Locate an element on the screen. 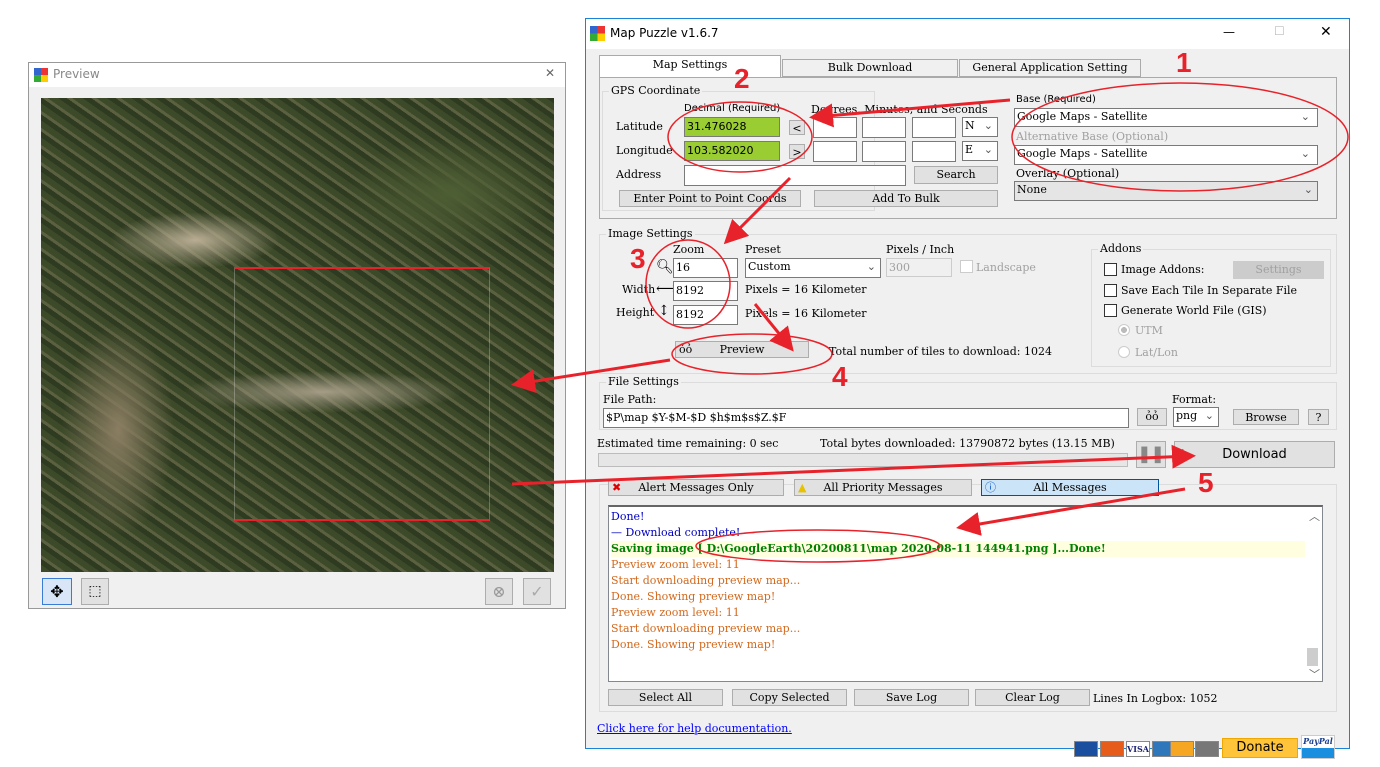 Image resolution: width=1380 pixels, height=767 pixels. annotation-1: 1 is located at coordinates (1184, 62).